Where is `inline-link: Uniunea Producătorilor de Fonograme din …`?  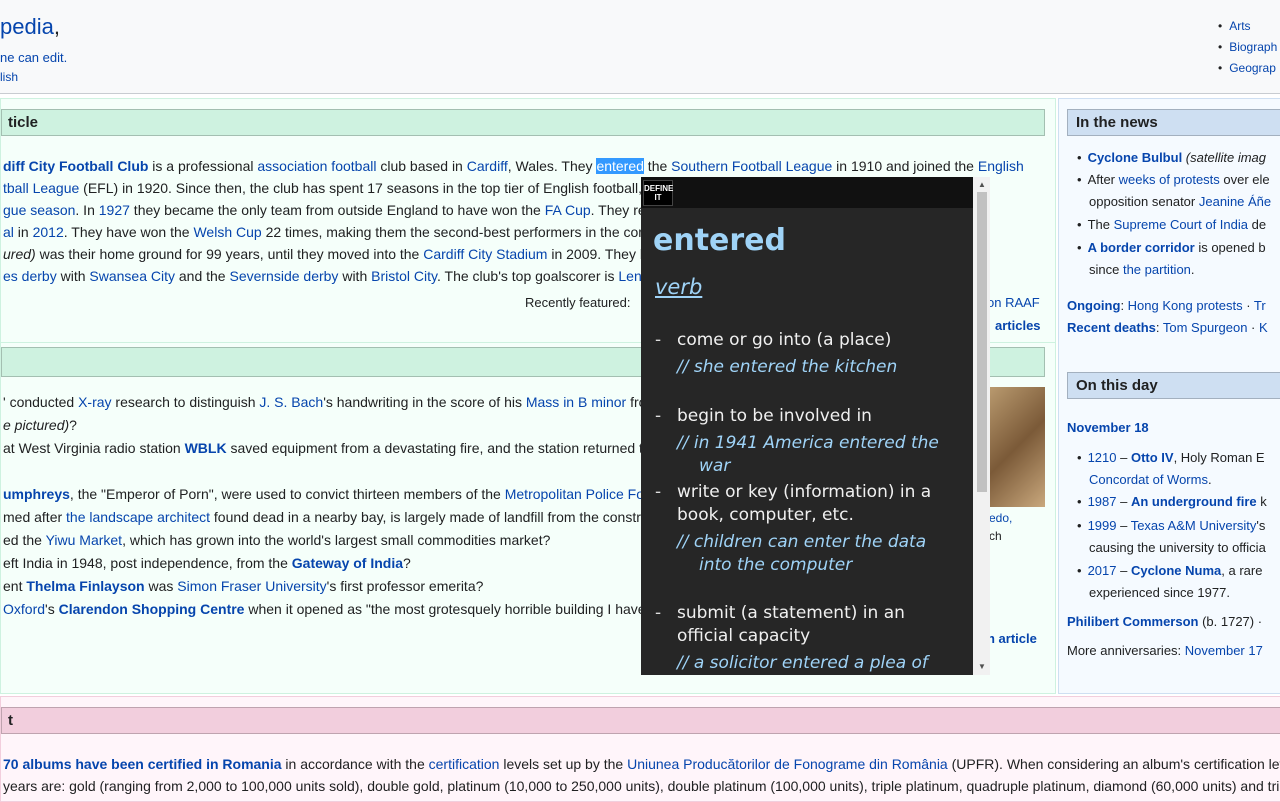
inline-link: Uniunea Producătorilor de Fonograme din … is located at coordinates (787, 764).